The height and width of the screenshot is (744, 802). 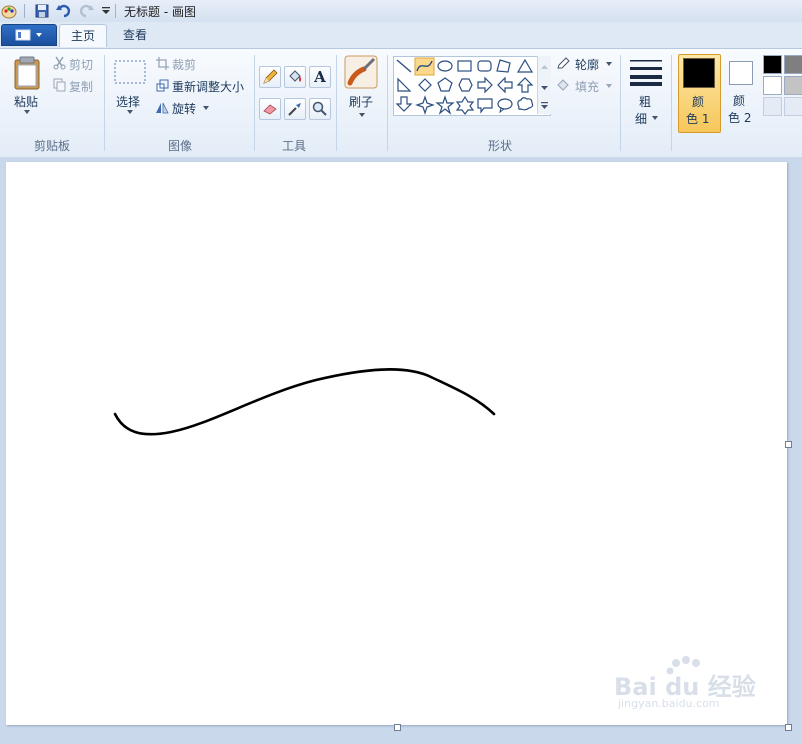 What do you see at coordinates (397, 727) in the screenshot?
I see `resize-handle-bottom` at bounding box center [397, 727].